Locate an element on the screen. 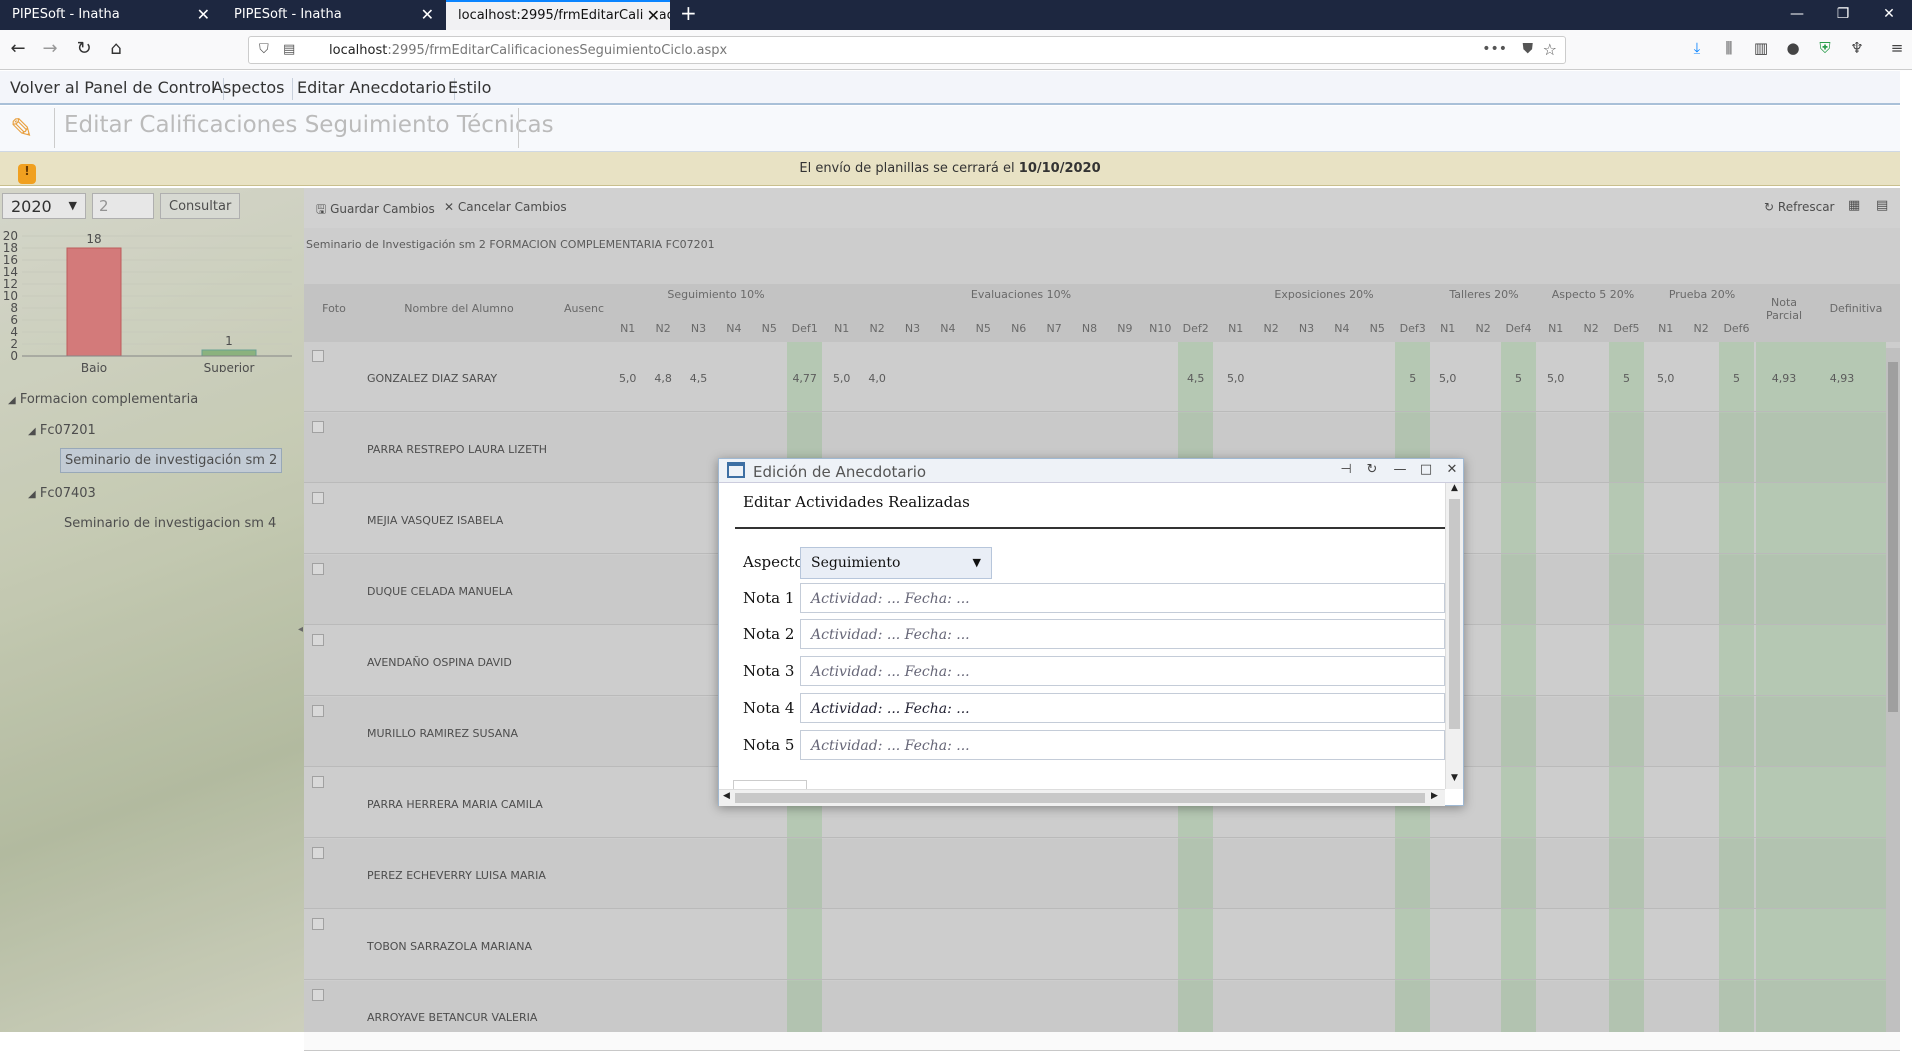 The height and width of the screenshot is (1051, 1912). dialog-hscroll: ◀ ▶ is located at coordinates (1082, 797).